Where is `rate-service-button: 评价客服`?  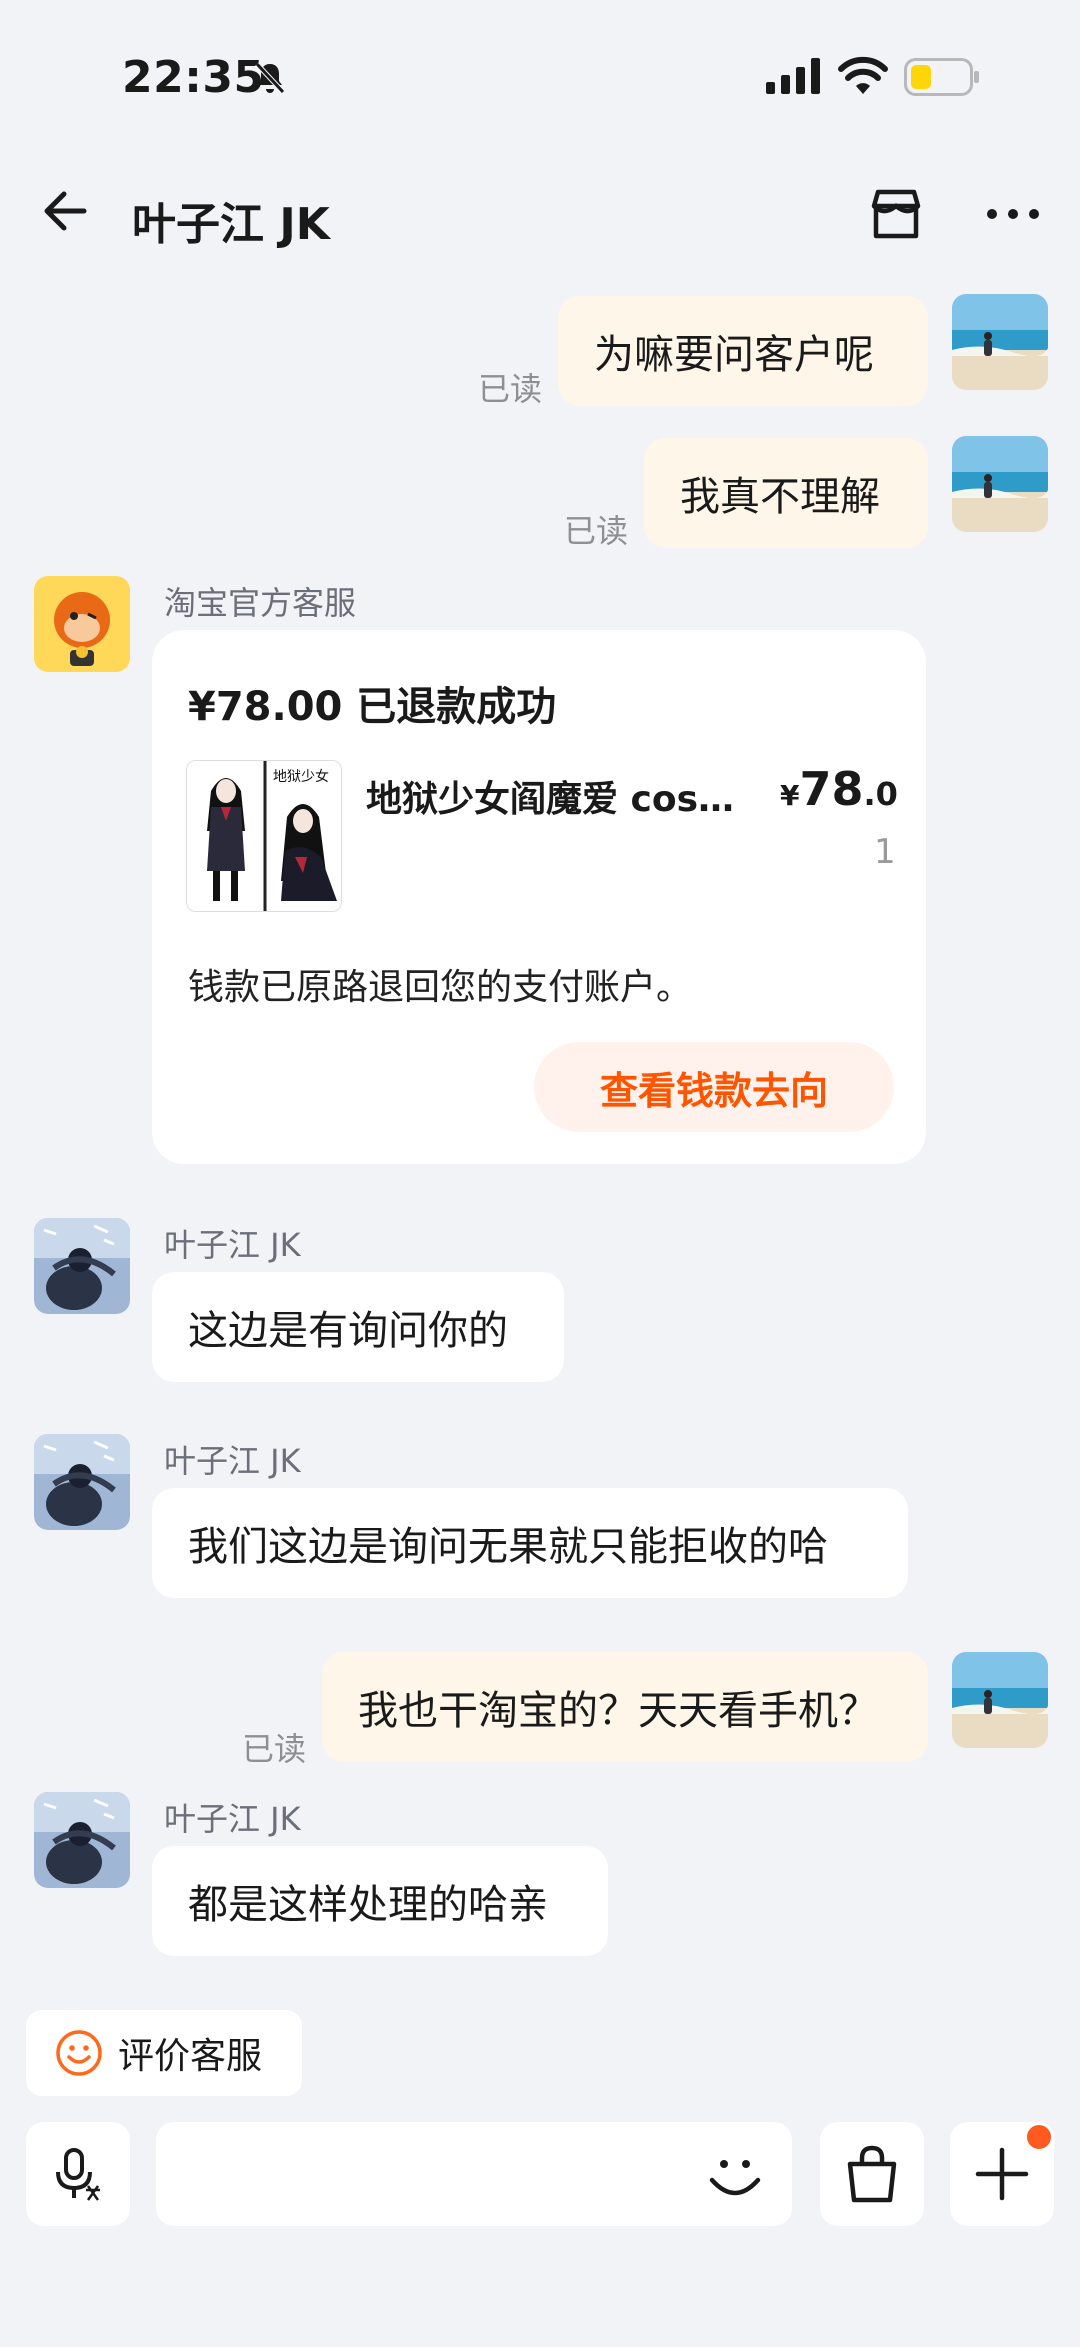
rate-service-button: 评价客服 is located at coordinates (164, 2053).